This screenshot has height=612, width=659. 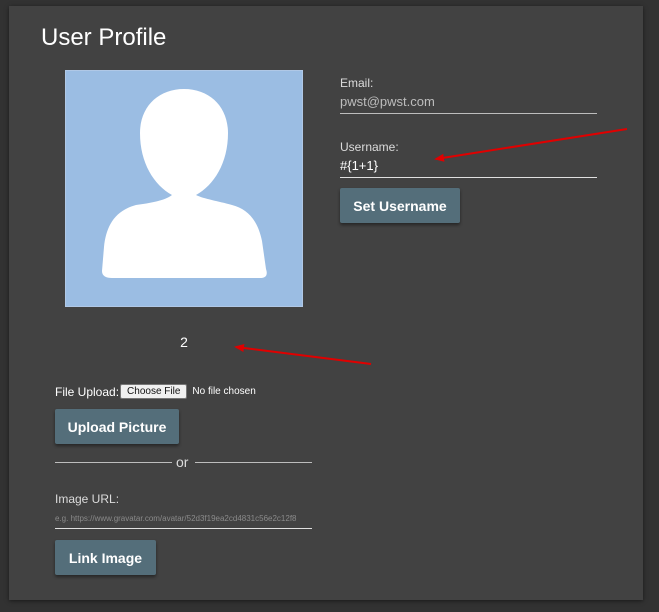 I want to click on file-status: No file chosen, so click(x=224, y=391).